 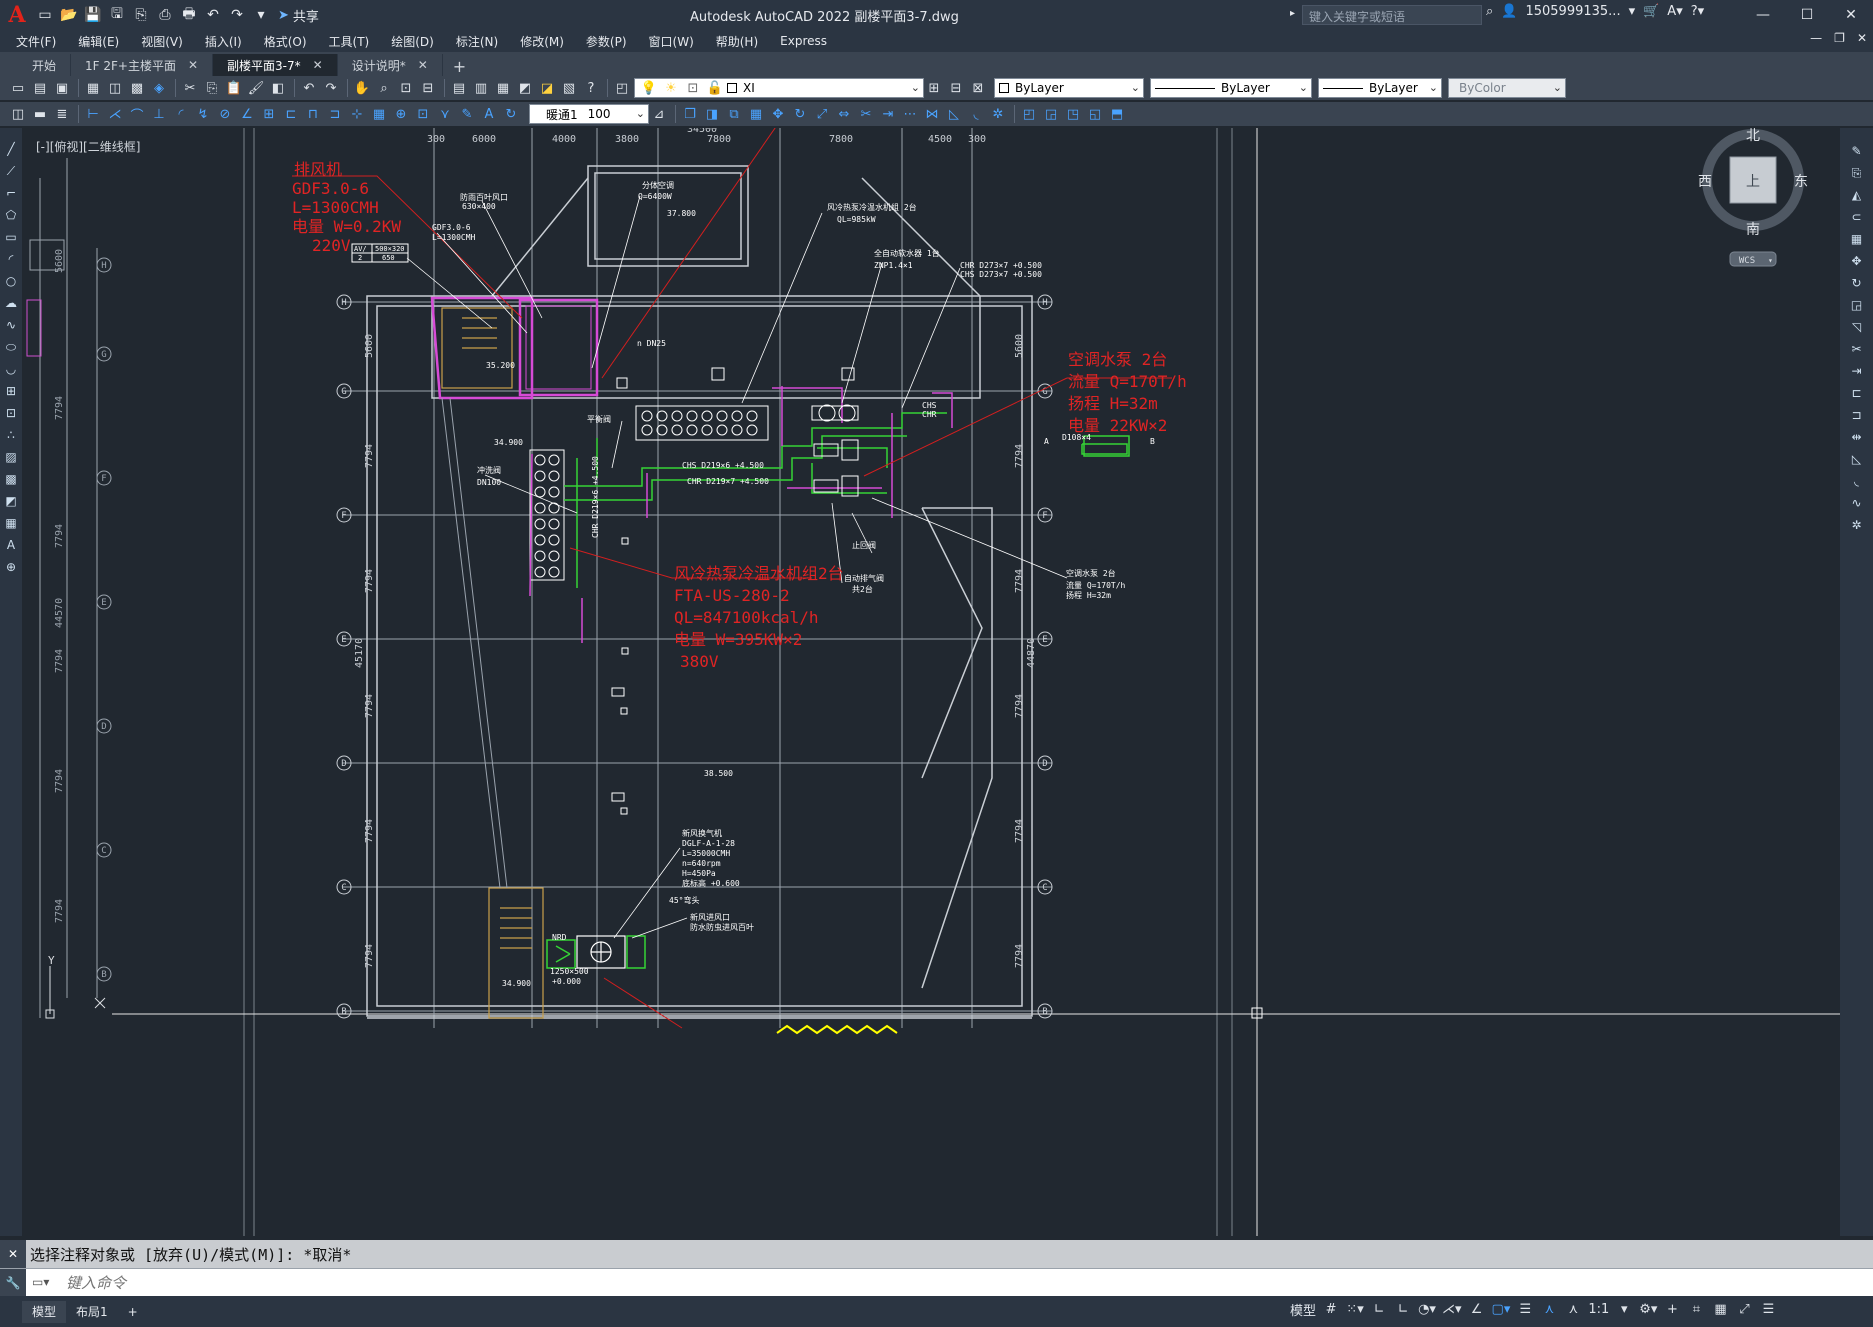 I want to click on rotate-icon: ↻, so click(x=800, y=114).